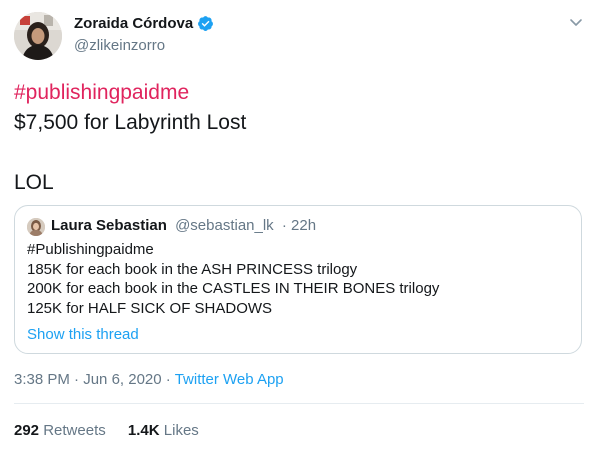 This screenshot has width=598, height=454. I want to click on tweet-text-line: $7,500 for Labyrinth Lost, so click(130, 122).